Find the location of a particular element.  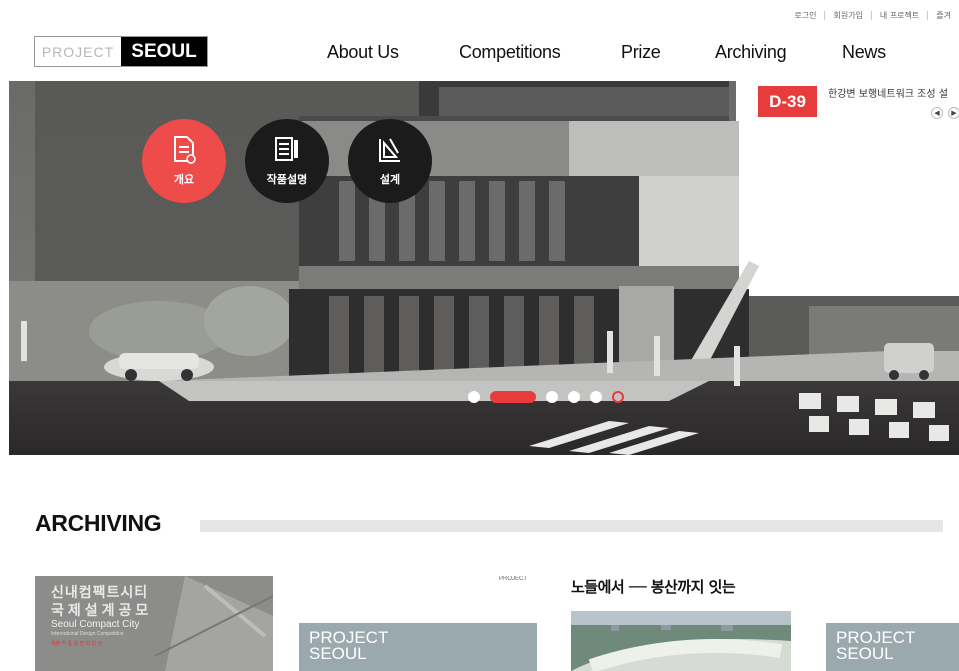

card-note: 제출 작 품 설 명 회 일 정 is located at coordinates (77, 644).